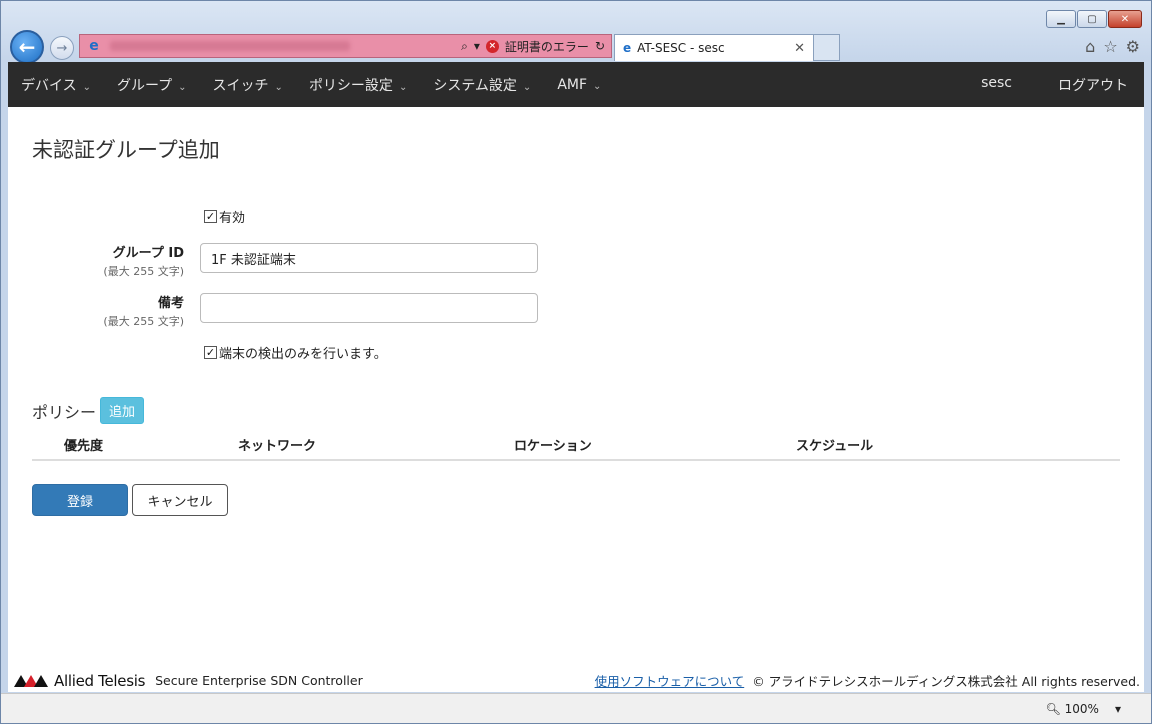  Describe the element at coordinates (230, 46) in the screenshot. I see `address-url-blurred` at that location.